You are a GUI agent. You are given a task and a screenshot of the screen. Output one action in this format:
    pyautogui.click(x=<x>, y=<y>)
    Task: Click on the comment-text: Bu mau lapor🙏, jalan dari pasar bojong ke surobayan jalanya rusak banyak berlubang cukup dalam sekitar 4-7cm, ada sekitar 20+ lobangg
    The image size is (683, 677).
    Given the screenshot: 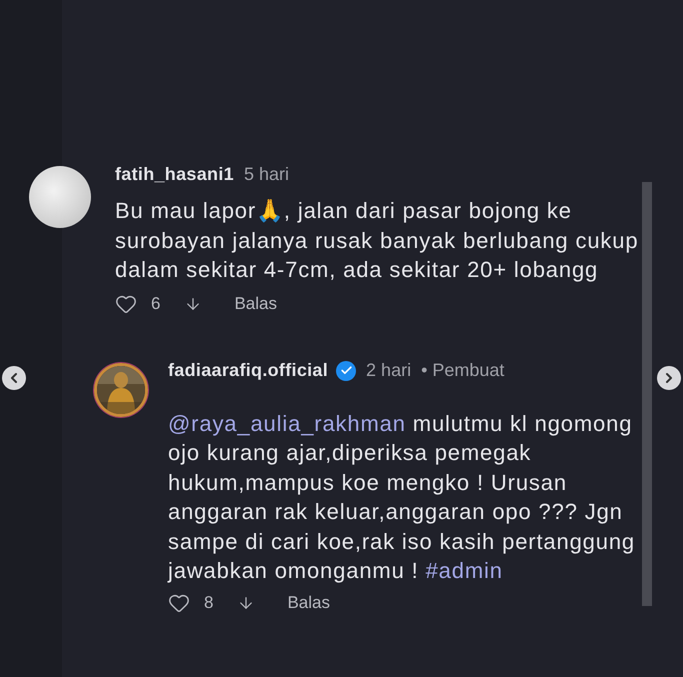 What is the action you would take?
    pyautogui.click(x=377, y=240)
    